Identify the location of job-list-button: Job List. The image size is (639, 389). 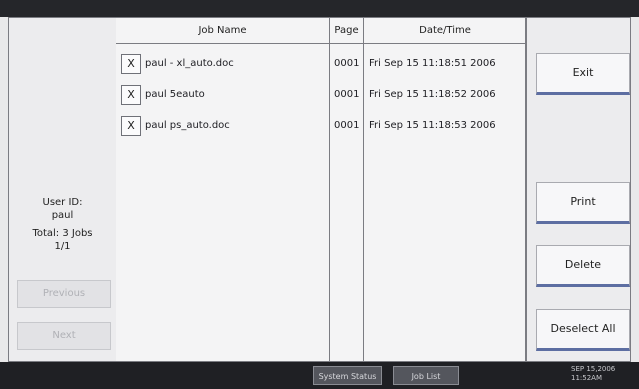
(426, 375).